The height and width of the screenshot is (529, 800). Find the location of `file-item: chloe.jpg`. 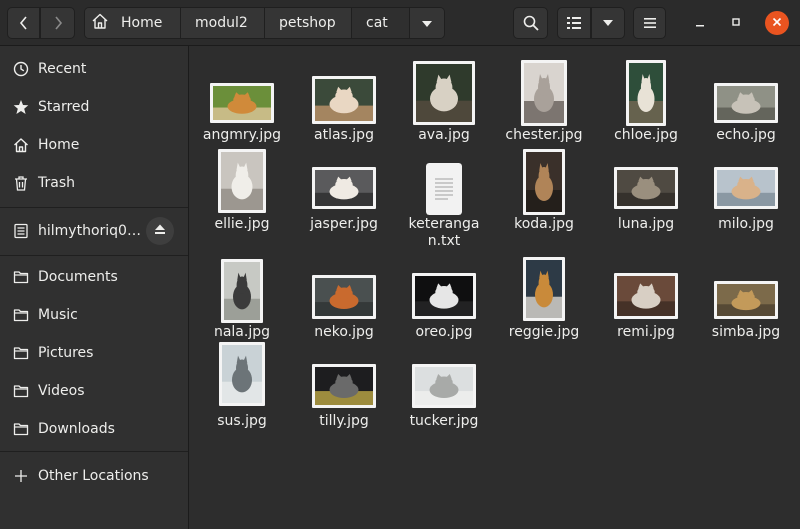

file-item: chloe.jpg is located at coordinates (646, 98).